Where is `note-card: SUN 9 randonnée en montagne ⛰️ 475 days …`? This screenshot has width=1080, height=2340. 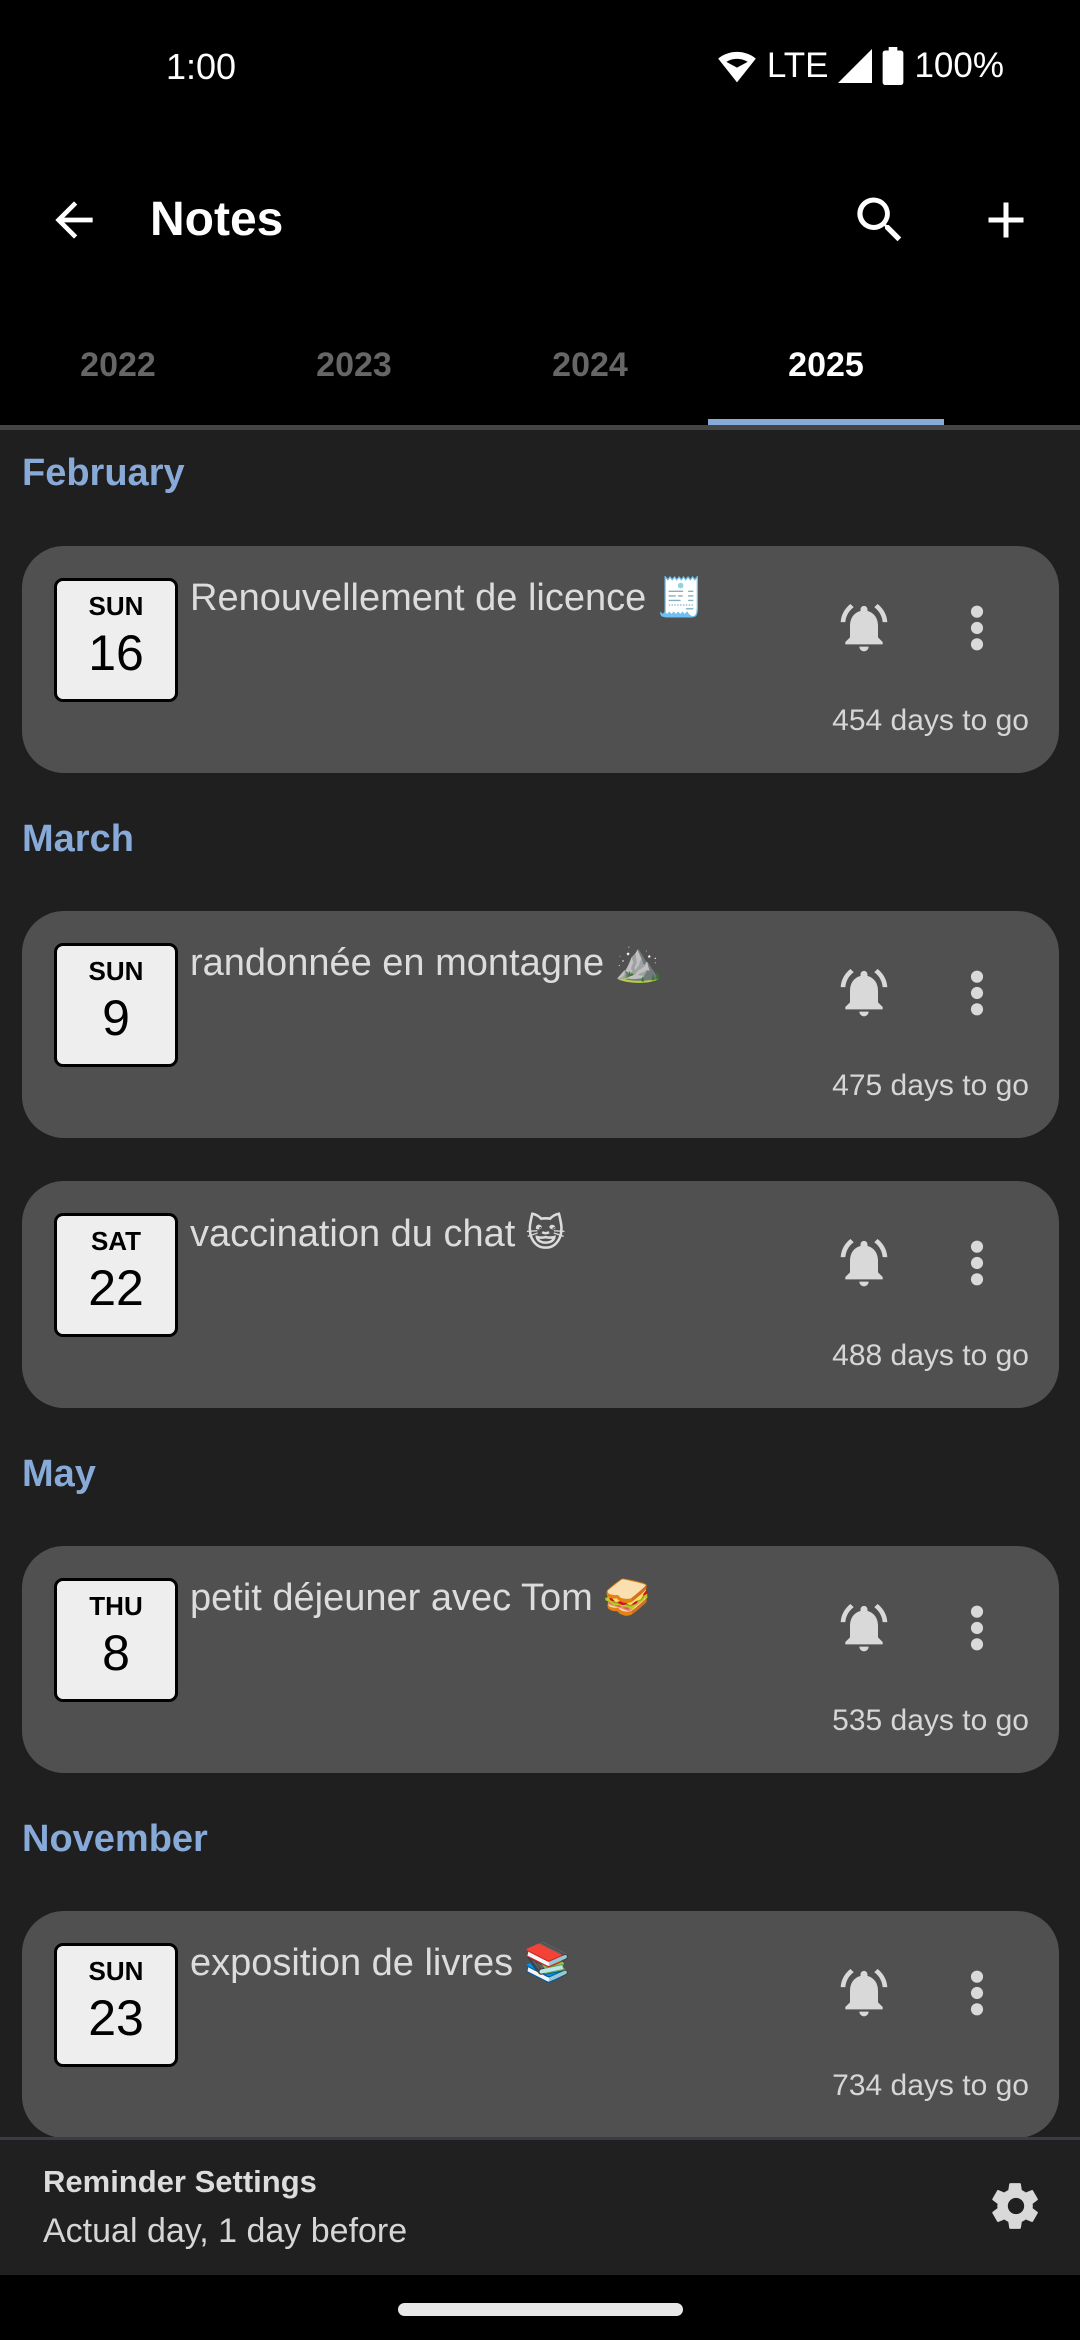 note-card: SUN 9 randonnée en montagne ⛰️ 475 days … is located at coordinates (540, 1024).